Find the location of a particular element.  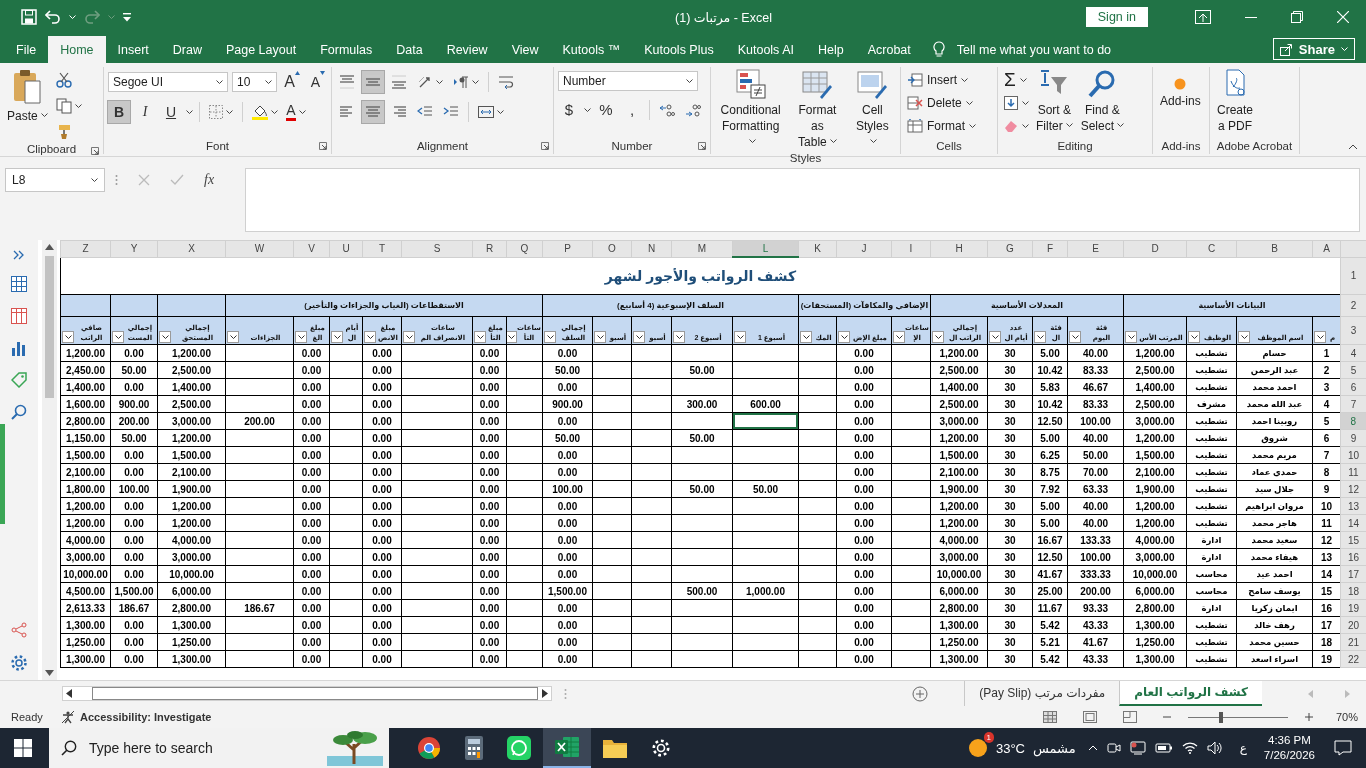

format-as-table-button: Format as Table is located at coordinates (817, 109).